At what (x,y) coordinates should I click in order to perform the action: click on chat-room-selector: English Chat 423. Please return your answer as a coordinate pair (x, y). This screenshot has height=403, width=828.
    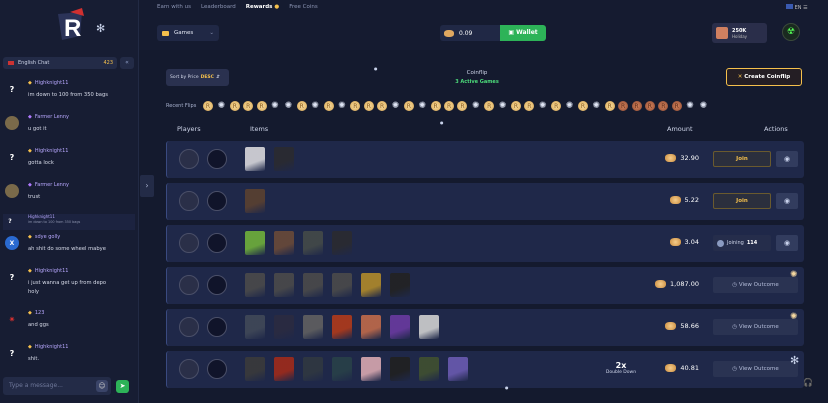
    Looking at the image, I should click on (60, 63).